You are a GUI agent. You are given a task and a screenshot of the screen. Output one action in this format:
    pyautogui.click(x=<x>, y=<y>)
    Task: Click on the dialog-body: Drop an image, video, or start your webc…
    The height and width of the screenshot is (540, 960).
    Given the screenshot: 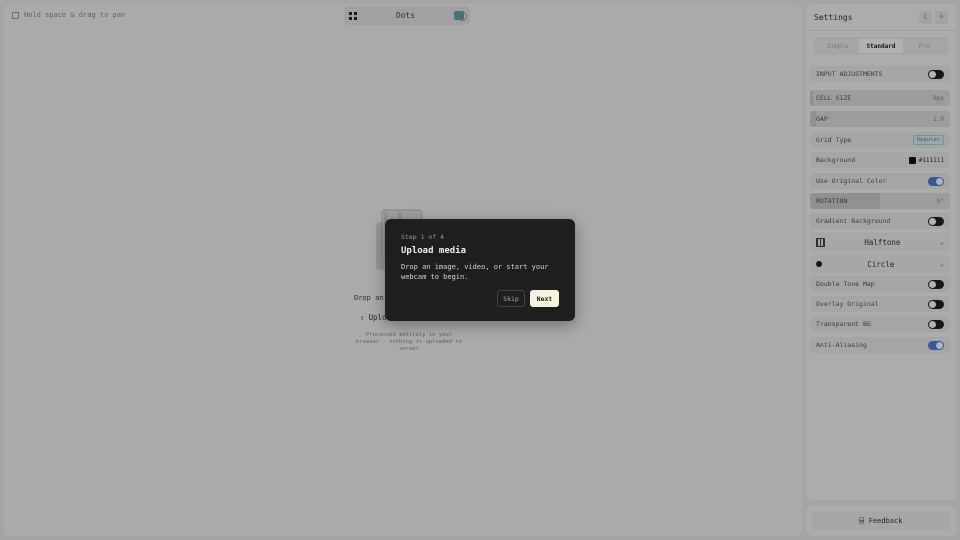 What is the action you would take?
    pyautogui.click(x=475, y=272)
    